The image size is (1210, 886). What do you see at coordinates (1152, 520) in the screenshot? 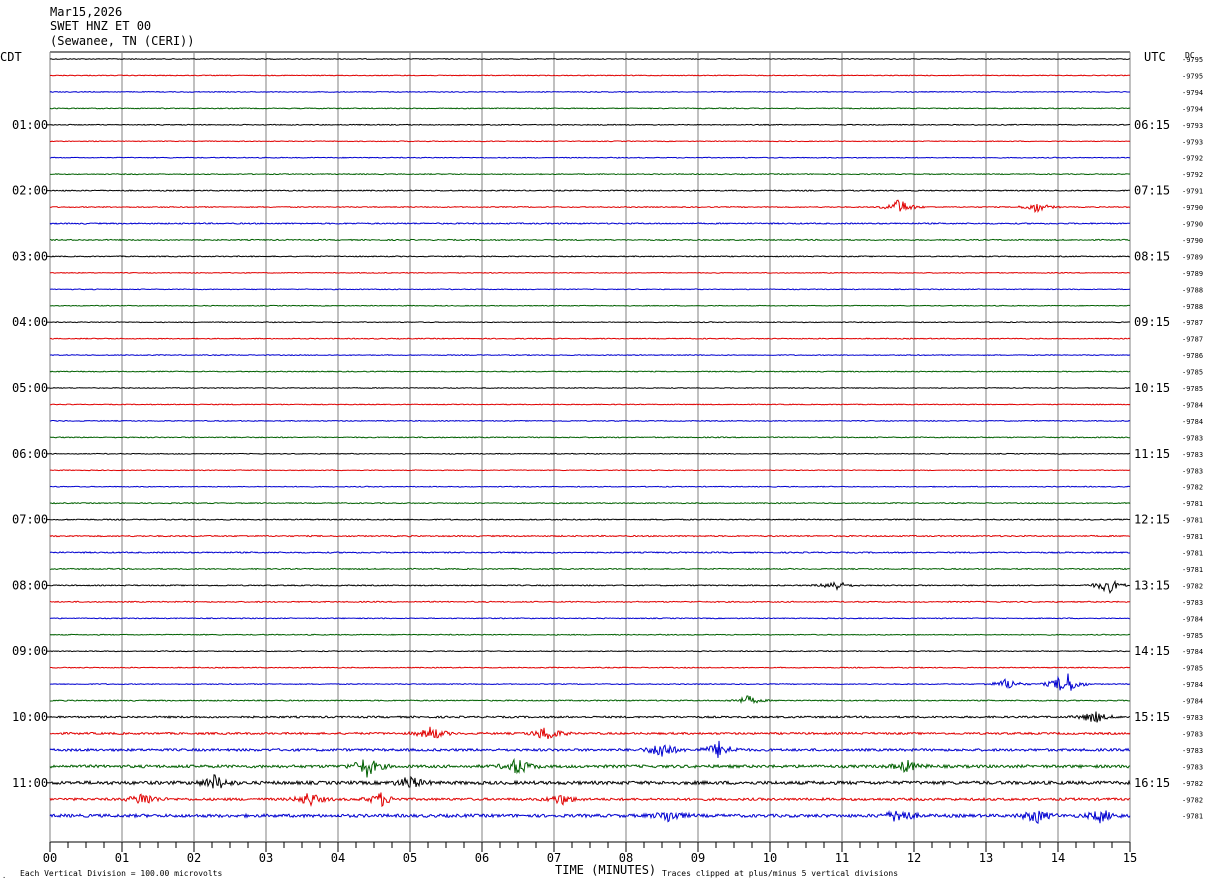
I see `right-hour-label: 12:15` at bounding box center [1152, 520].